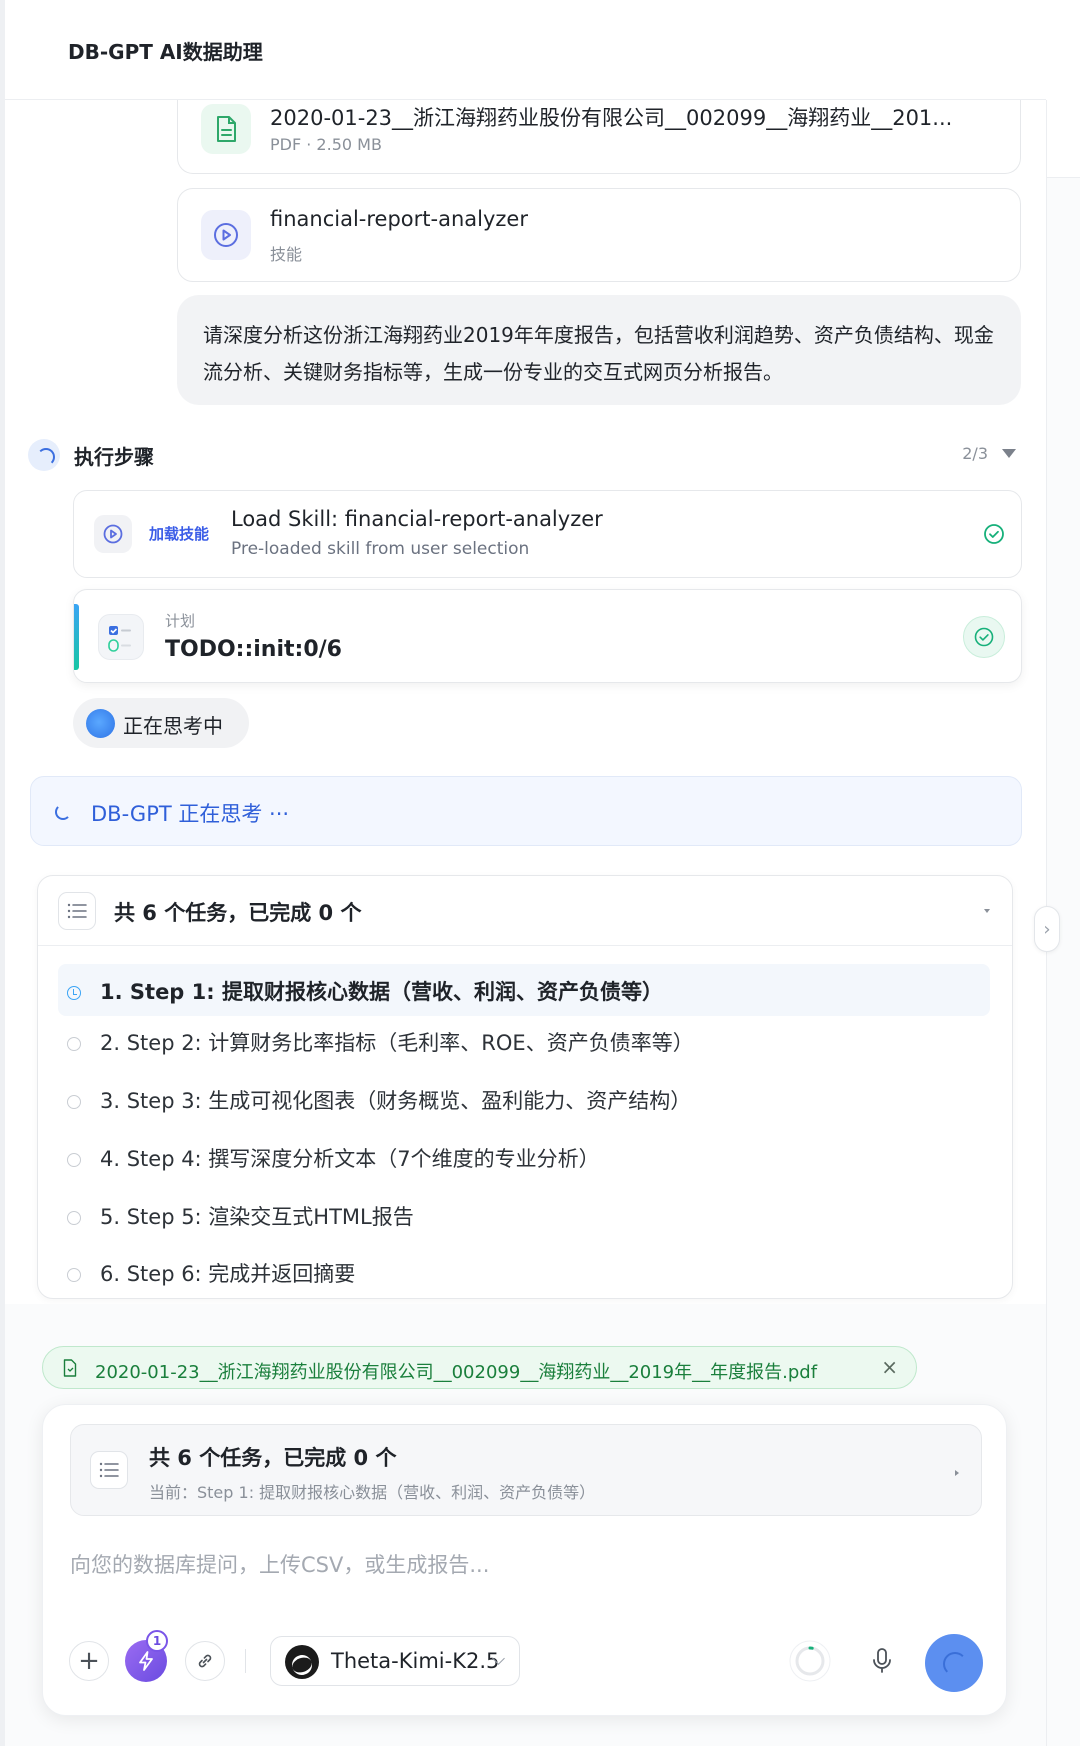 The height and width of the screenshot is (1746, 1080). What do you see at coordinates (179, 534) in the screenshot?
I see `step-tag: 加载技能` at bounding box center [179, 534].